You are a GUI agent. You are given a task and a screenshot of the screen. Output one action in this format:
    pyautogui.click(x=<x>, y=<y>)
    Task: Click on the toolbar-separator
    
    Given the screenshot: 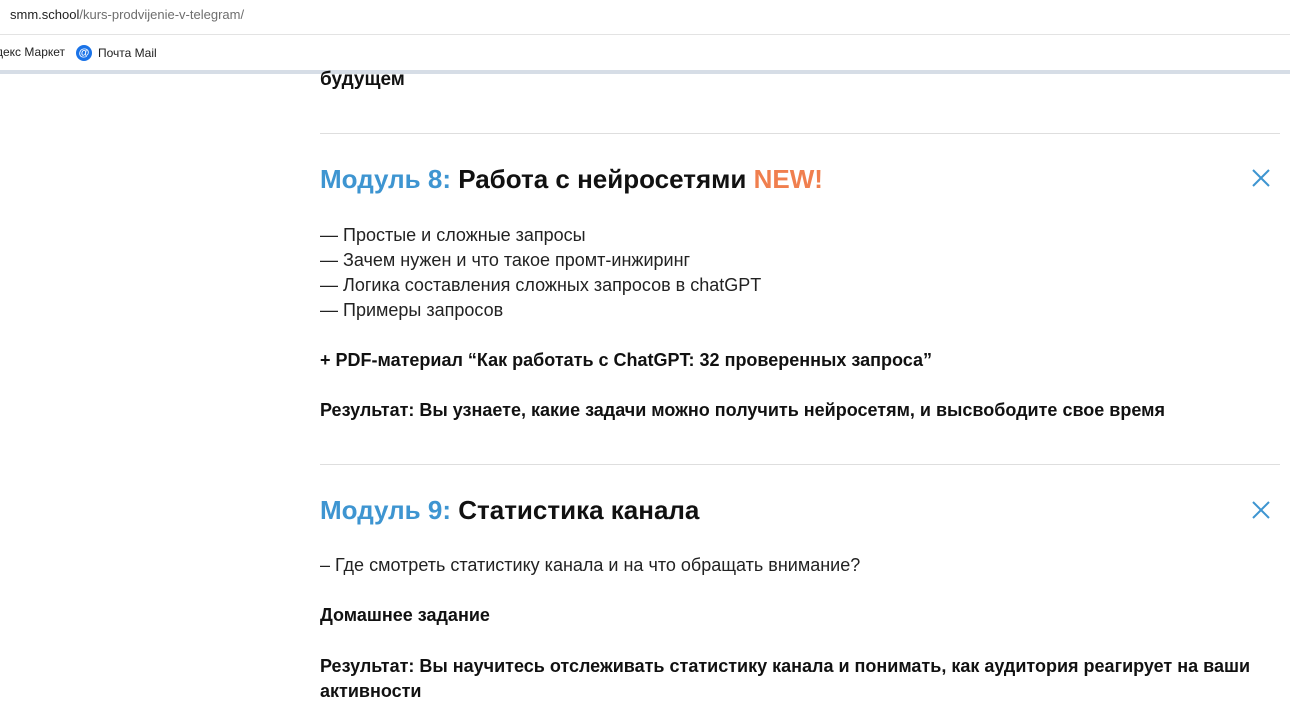 What is the action you would take?
    pyautogui.click(x=645, y=72)
    